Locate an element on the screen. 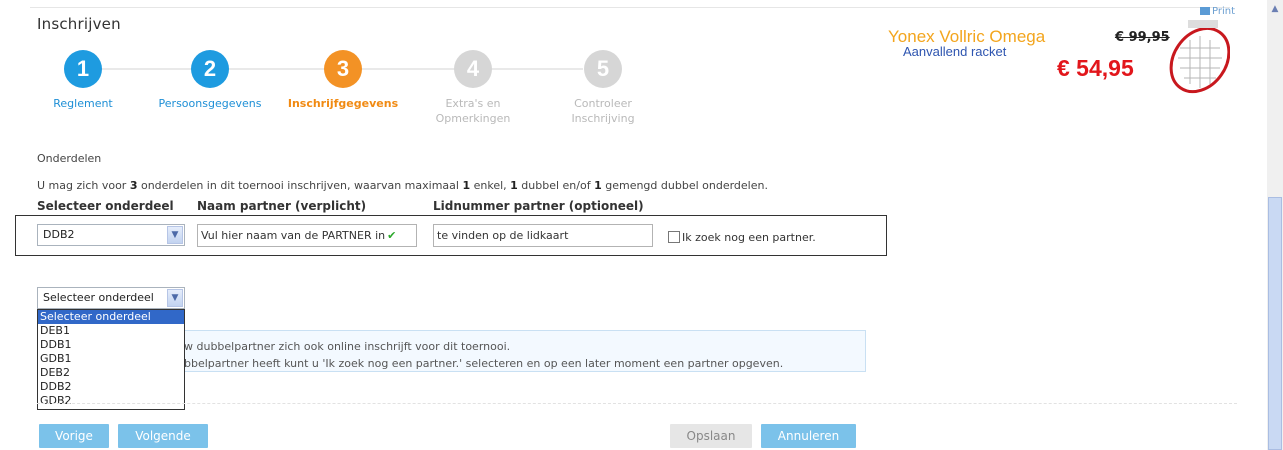 Image resolution: width=1283 pixels, height=450 pixels. save-button: Opslaan is located at coordinates (711, 436).